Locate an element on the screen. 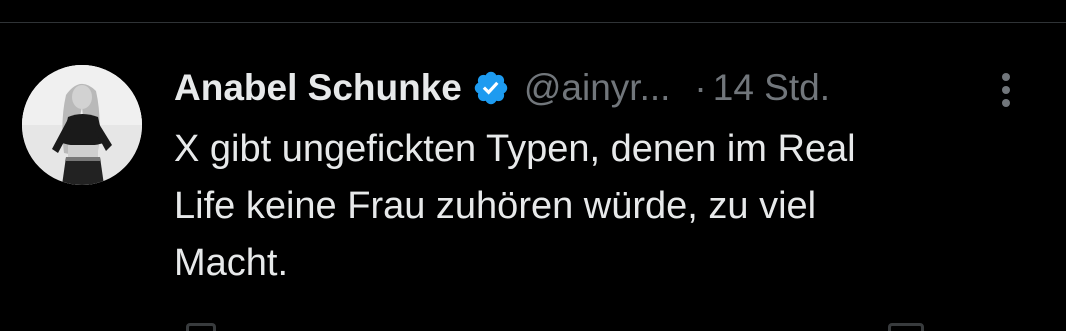 The image size is (1066, 331). tweet-text-line: Life keine Frau zuhören würde, zu viel is located at coordinates (495, 206).